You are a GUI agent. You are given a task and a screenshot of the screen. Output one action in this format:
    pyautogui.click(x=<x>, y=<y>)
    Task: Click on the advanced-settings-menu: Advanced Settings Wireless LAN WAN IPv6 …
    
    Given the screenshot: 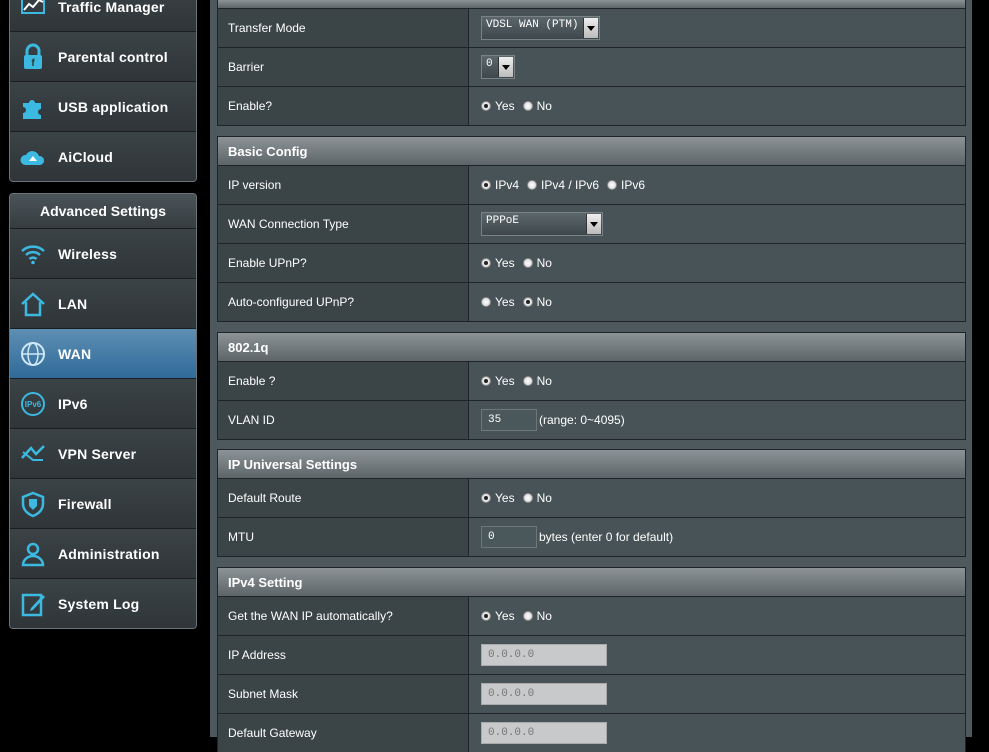 What is the action you would take?
    pyautogui.click(x=103, y=411)
    